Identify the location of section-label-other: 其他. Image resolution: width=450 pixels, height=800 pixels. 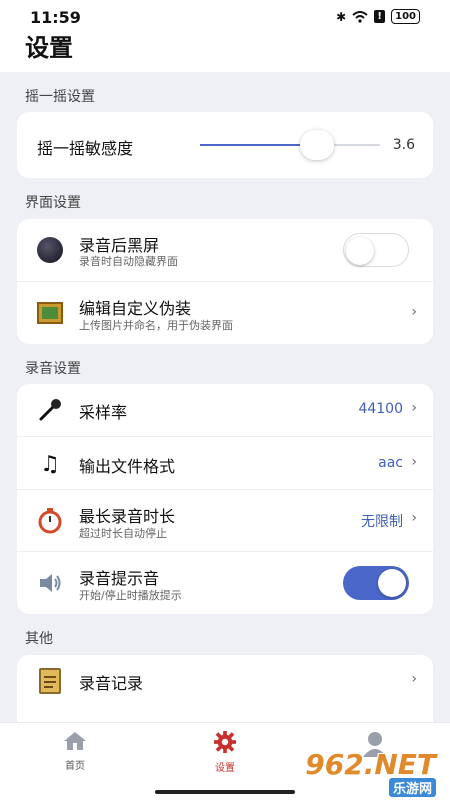
(39, 639).